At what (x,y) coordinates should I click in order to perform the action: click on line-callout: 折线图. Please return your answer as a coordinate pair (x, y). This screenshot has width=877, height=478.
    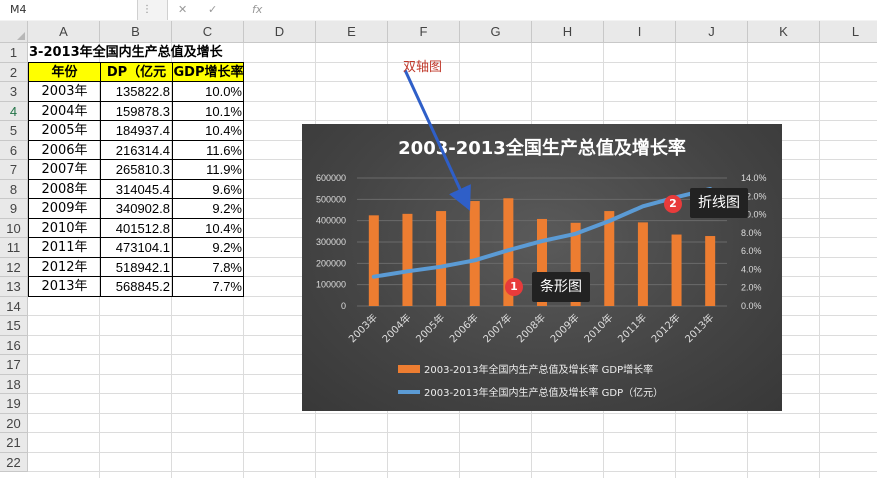
    Looking at the image, I should click on (719, 203).